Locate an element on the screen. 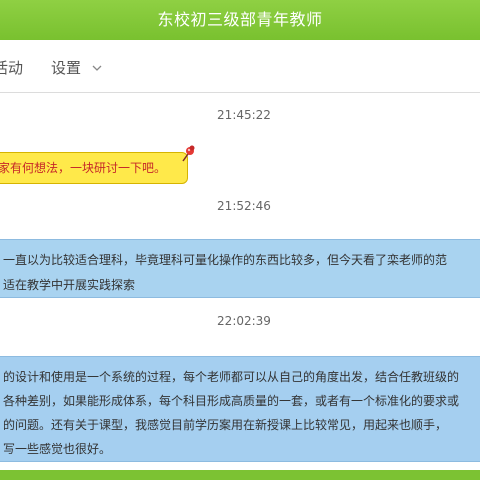  pushpin-icon is located at coordinates (188, 154).